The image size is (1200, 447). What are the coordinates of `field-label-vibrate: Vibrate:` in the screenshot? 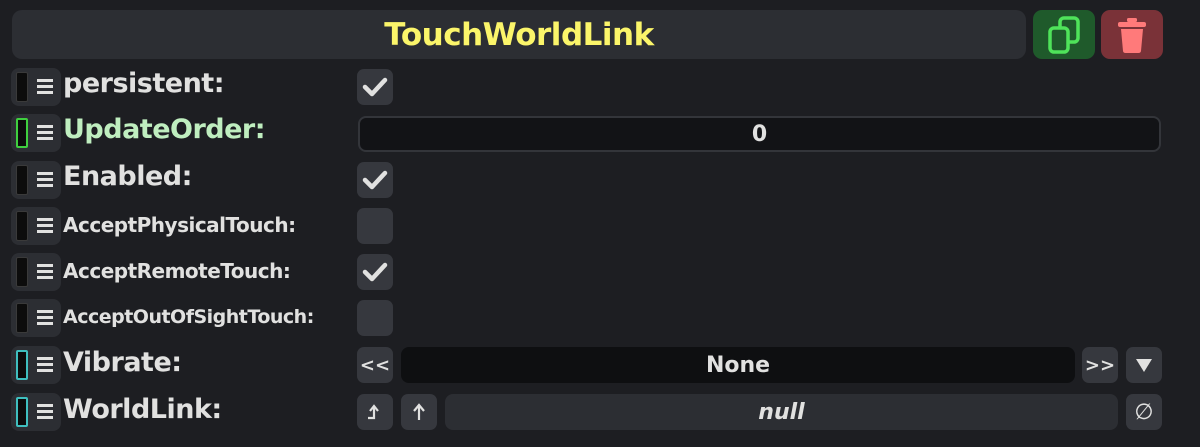 It's located at (122, 362).